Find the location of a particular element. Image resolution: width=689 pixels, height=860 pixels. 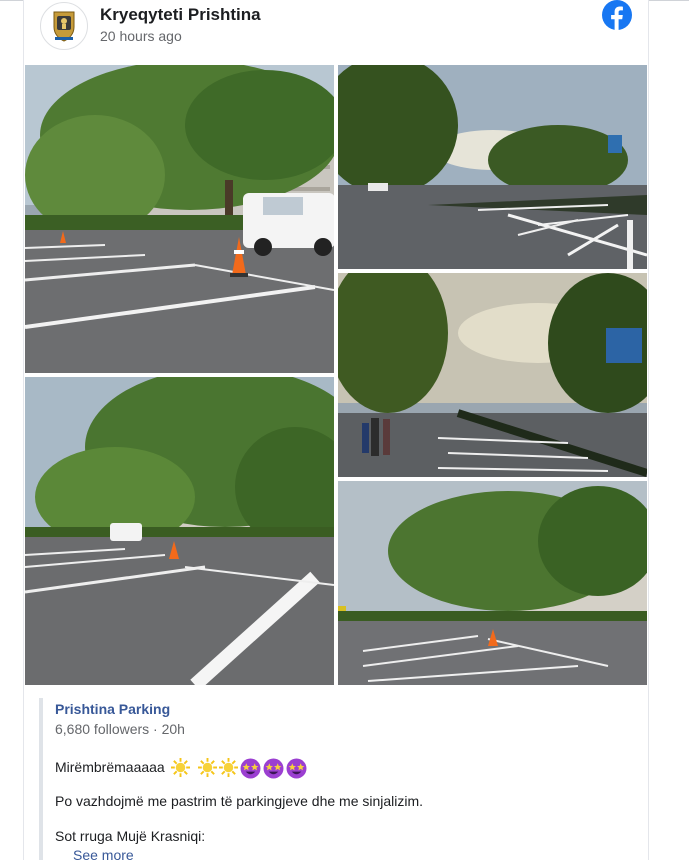

post-greeting-line: Mirëmbrëmaaaaa is located at coordinates (181, 768).